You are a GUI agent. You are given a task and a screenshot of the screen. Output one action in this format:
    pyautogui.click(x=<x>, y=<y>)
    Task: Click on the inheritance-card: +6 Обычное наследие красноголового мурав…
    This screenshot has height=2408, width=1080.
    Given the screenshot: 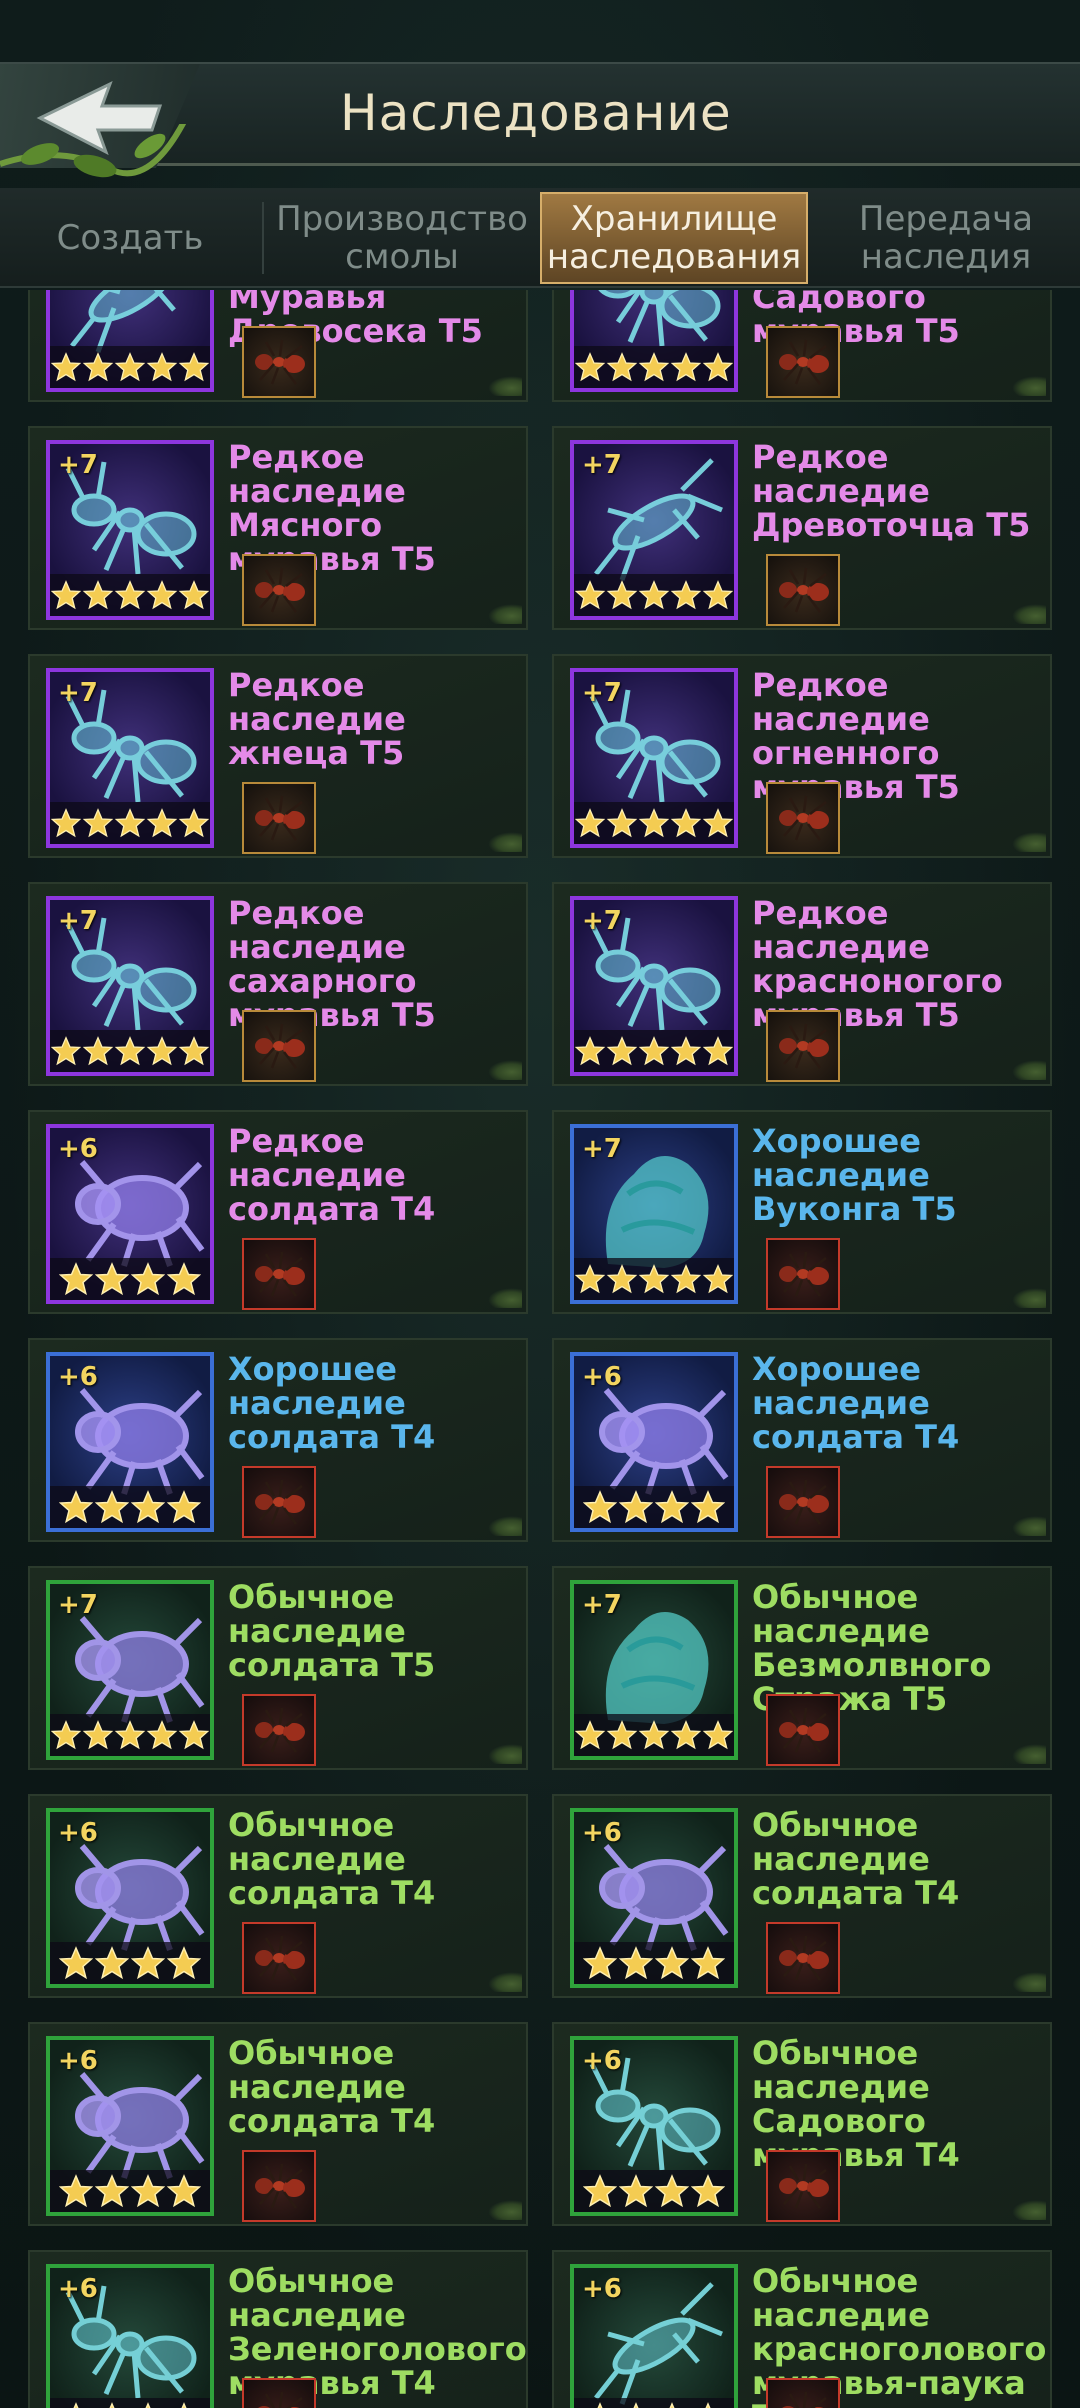 What is the action you would take?
    pyautogui.click(x=802, y=2329)
    